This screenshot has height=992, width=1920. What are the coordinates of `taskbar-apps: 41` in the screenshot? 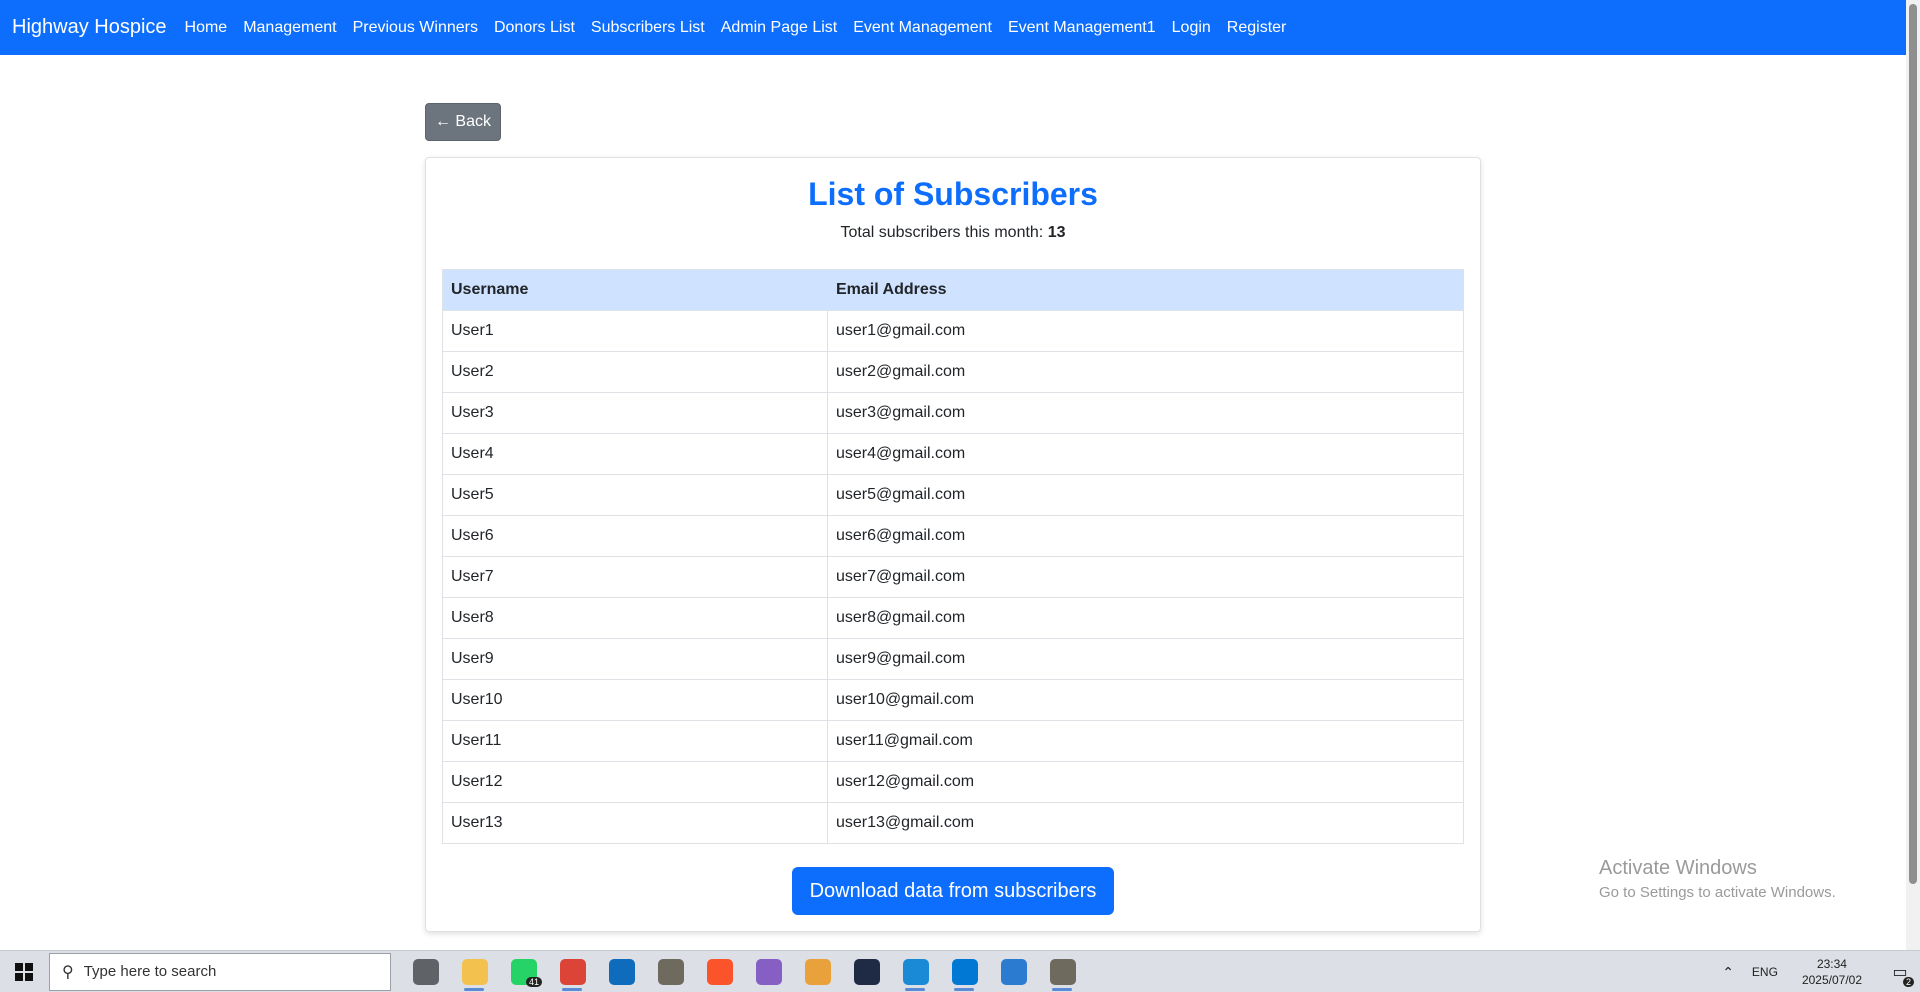 It's located at (744, 971).